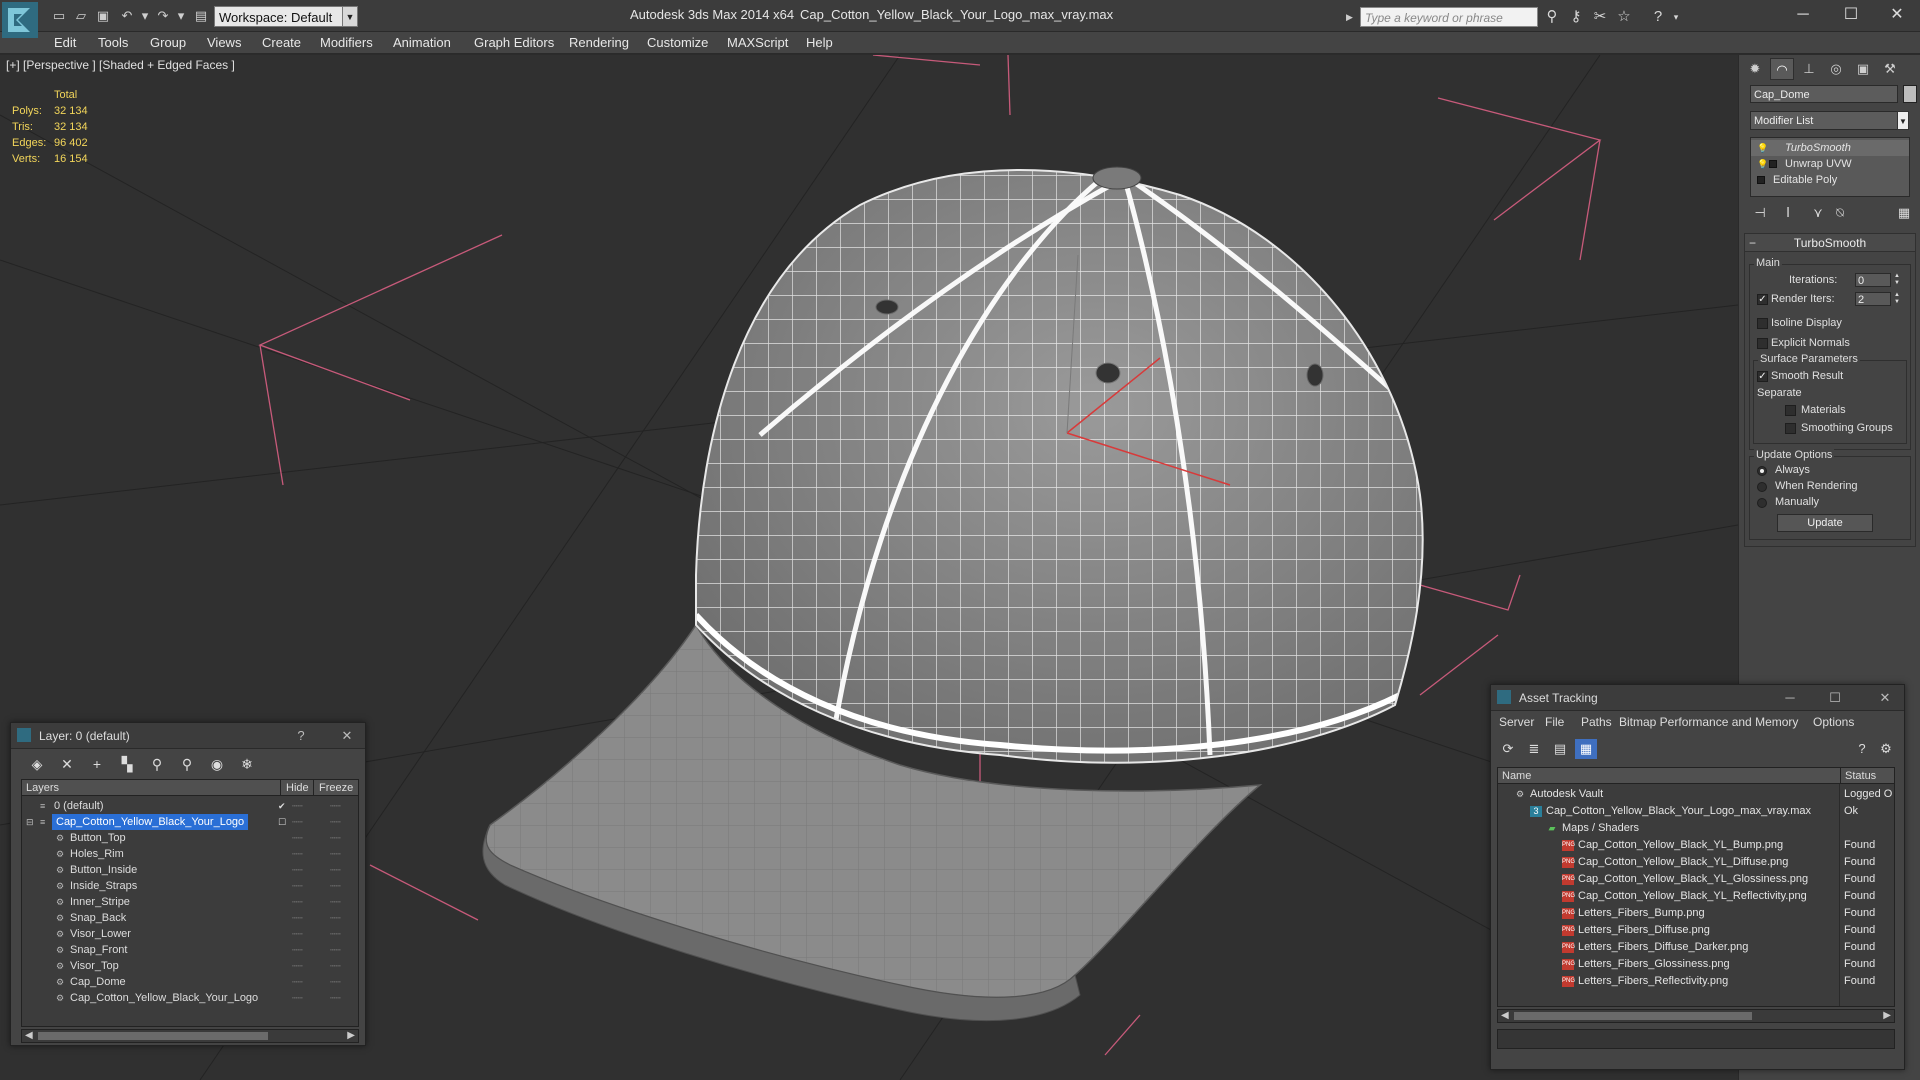 The height and width of the screenshot is (1080, 1920). Describe the element at coordinates (1830, 148) in the screenshot. I see `stack-item-turbosmooth: 💡 TurboSmooth` at that location.